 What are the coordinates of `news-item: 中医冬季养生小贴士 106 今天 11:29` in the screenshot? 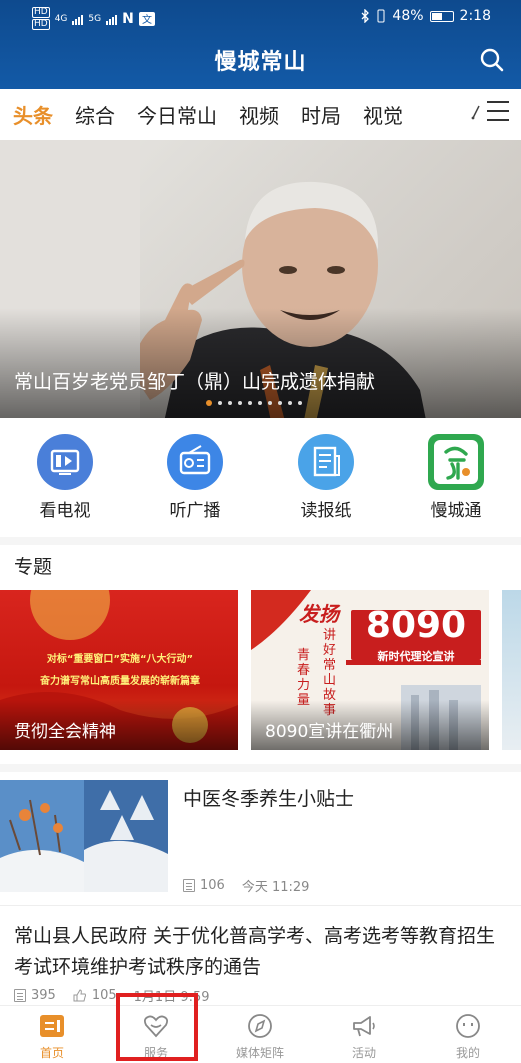 It's located at (260, 839).